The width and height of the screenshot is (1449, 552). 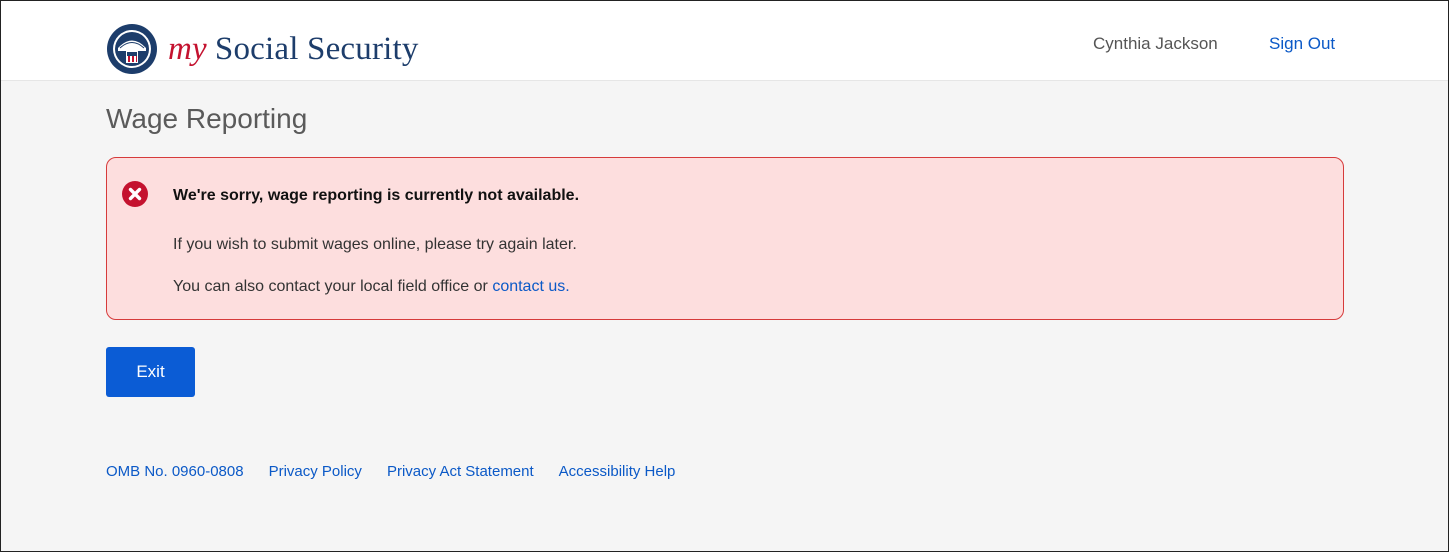 I want to click on ssa-seal-icon, so click(x=132, y=49).